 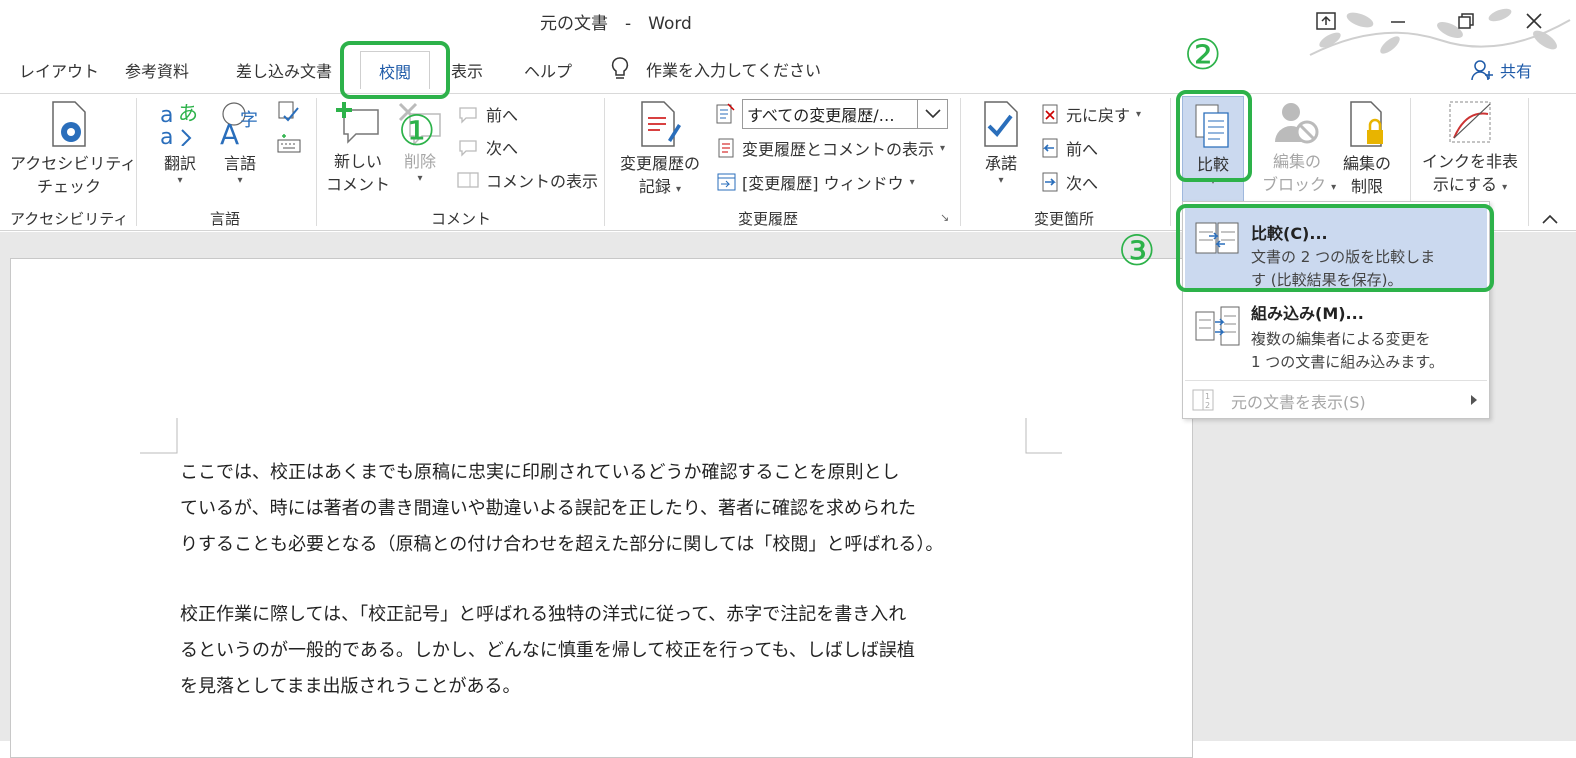 I want to click on reject-button: 元に戻す ▾, so click(x=1090, y=114).